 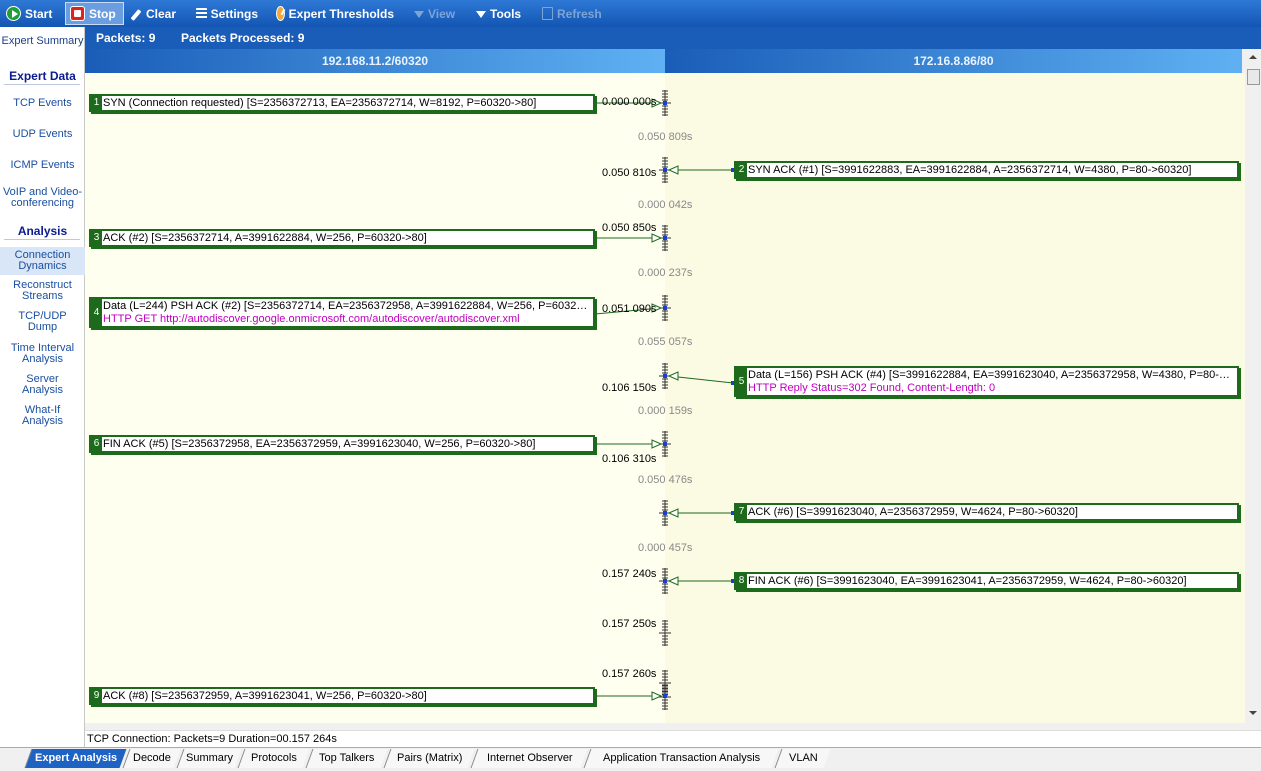 I want to click on stop-button: Stop, so click(x=94, y=13).